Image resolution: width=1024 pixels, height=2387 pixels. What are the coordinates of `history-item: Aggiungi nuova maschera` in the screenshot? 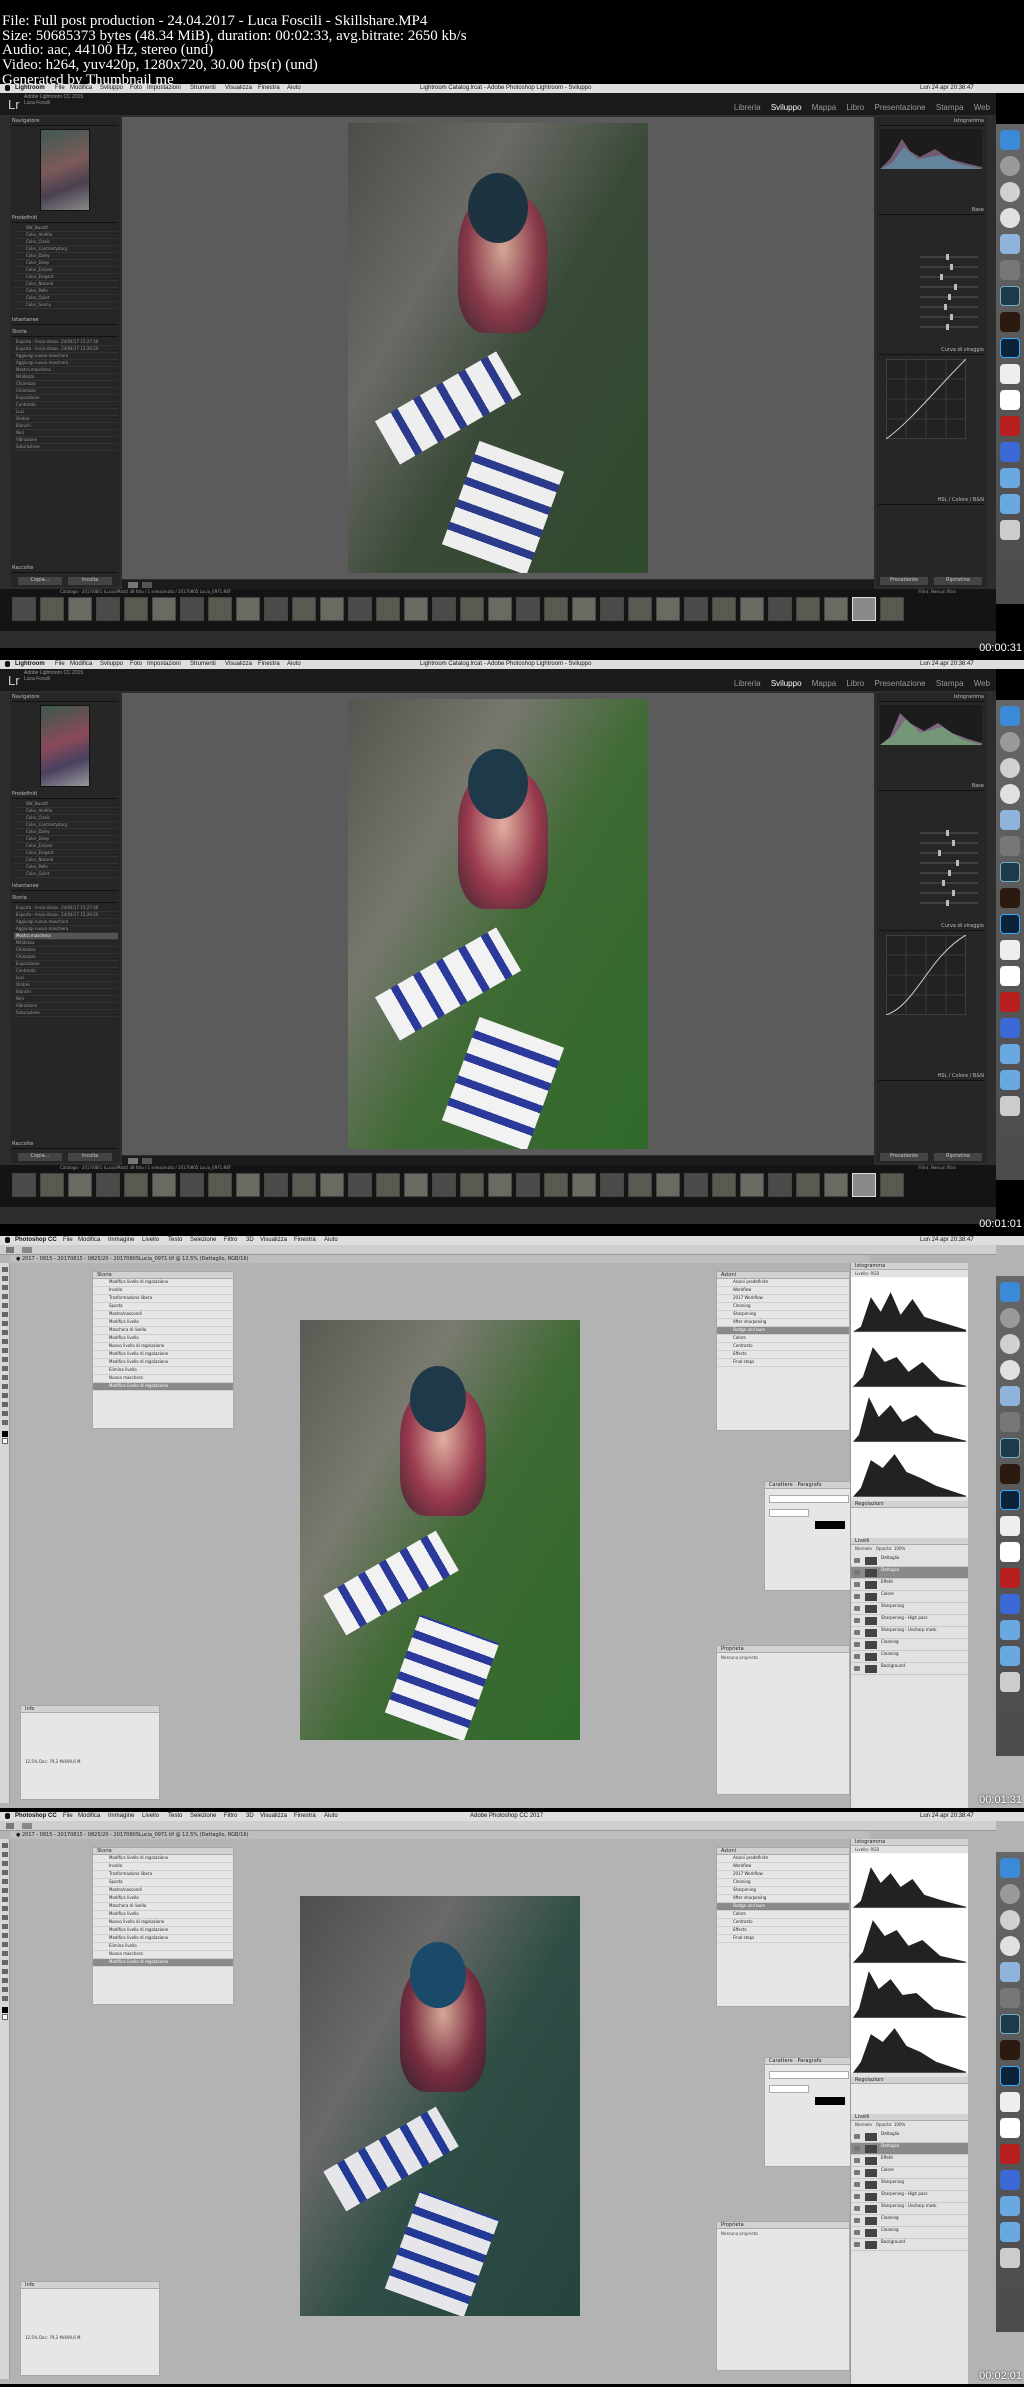 It's located at (66, 356).